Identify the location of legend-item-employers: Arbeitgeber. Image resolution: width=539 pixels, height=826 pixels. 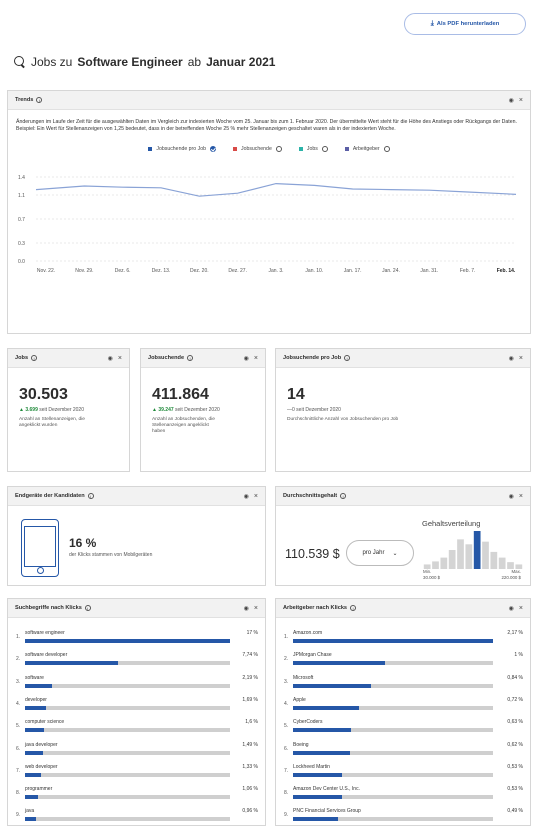
(367, 148).